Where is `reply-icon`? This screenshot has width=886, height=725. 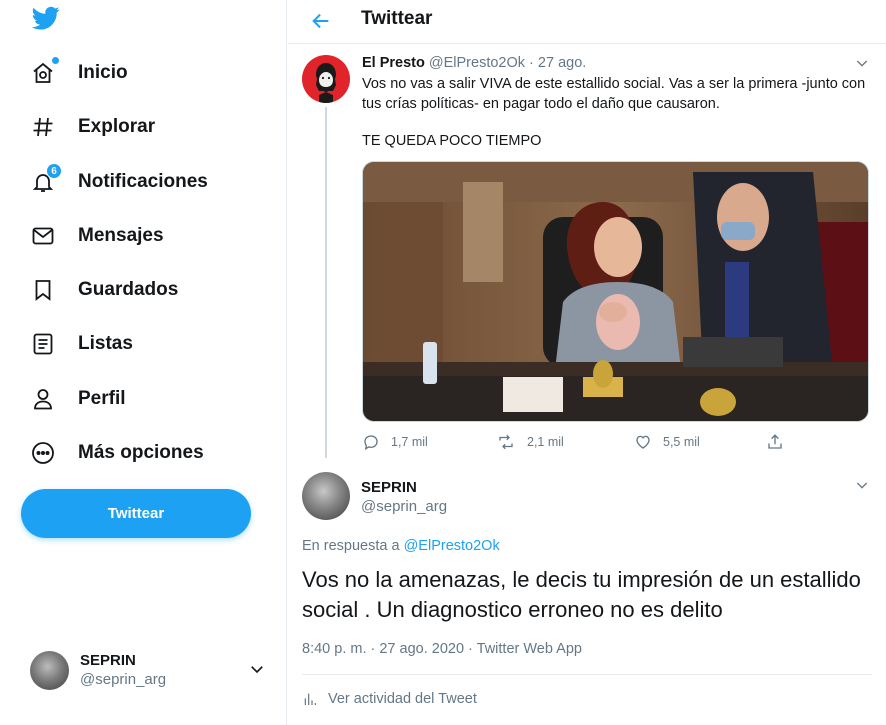
reply-icon is located at coordinates (371, 443).